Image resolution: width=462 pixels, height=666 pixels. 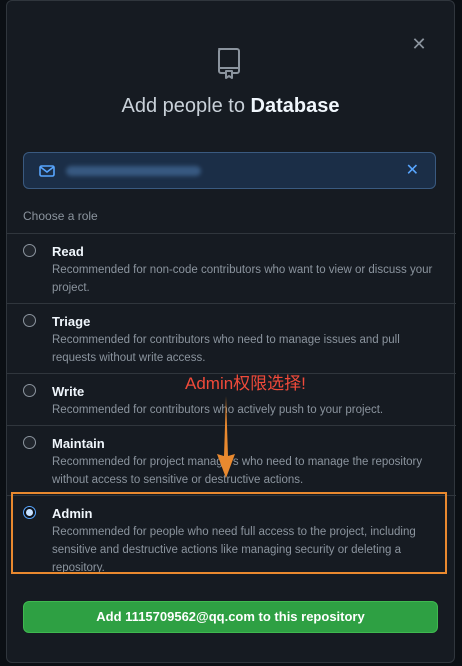 What do you see at coordinates (229, 170) in the screenshot?
I see `invitee-chip: ✕` at bounding box center [229, 170].